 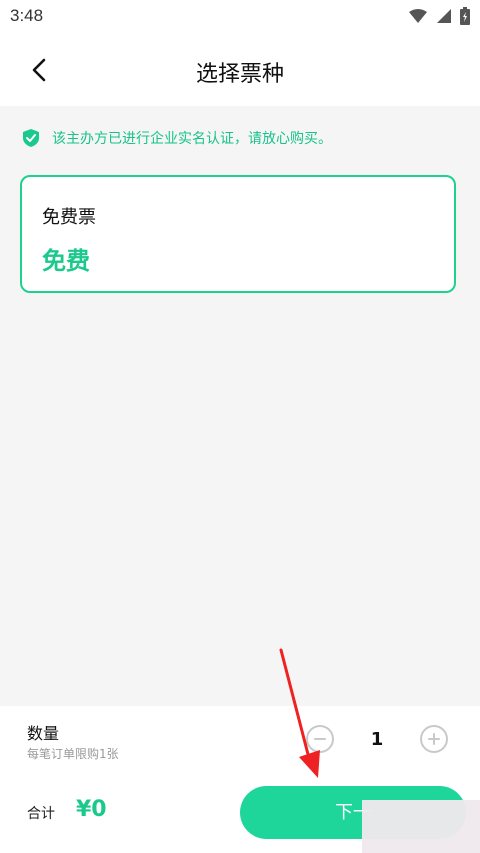 I want to click on quantity-stepper: 1, so click(x=377, y=739).